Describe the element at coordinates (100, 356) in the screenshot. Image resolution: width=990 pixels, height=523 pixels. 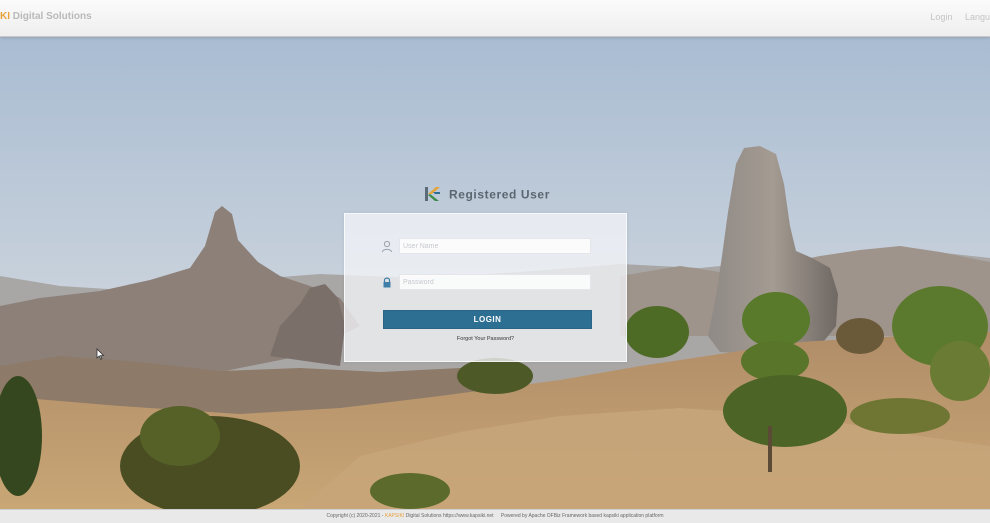
I see `mouse-cursor-icon` at that location.